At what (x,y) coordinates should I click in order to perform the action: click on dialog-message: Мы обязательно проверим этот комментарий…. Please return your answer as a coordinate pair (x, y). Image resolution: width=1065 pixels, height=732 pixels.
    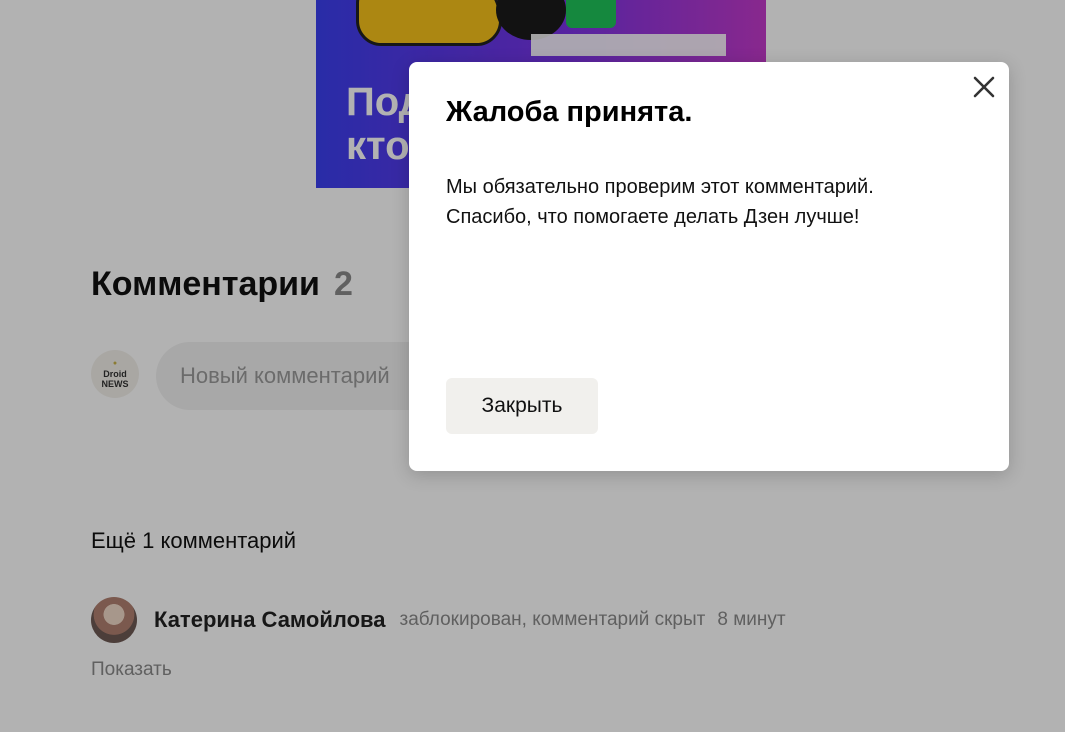
    Looking at the image, I should click on (706, 202).